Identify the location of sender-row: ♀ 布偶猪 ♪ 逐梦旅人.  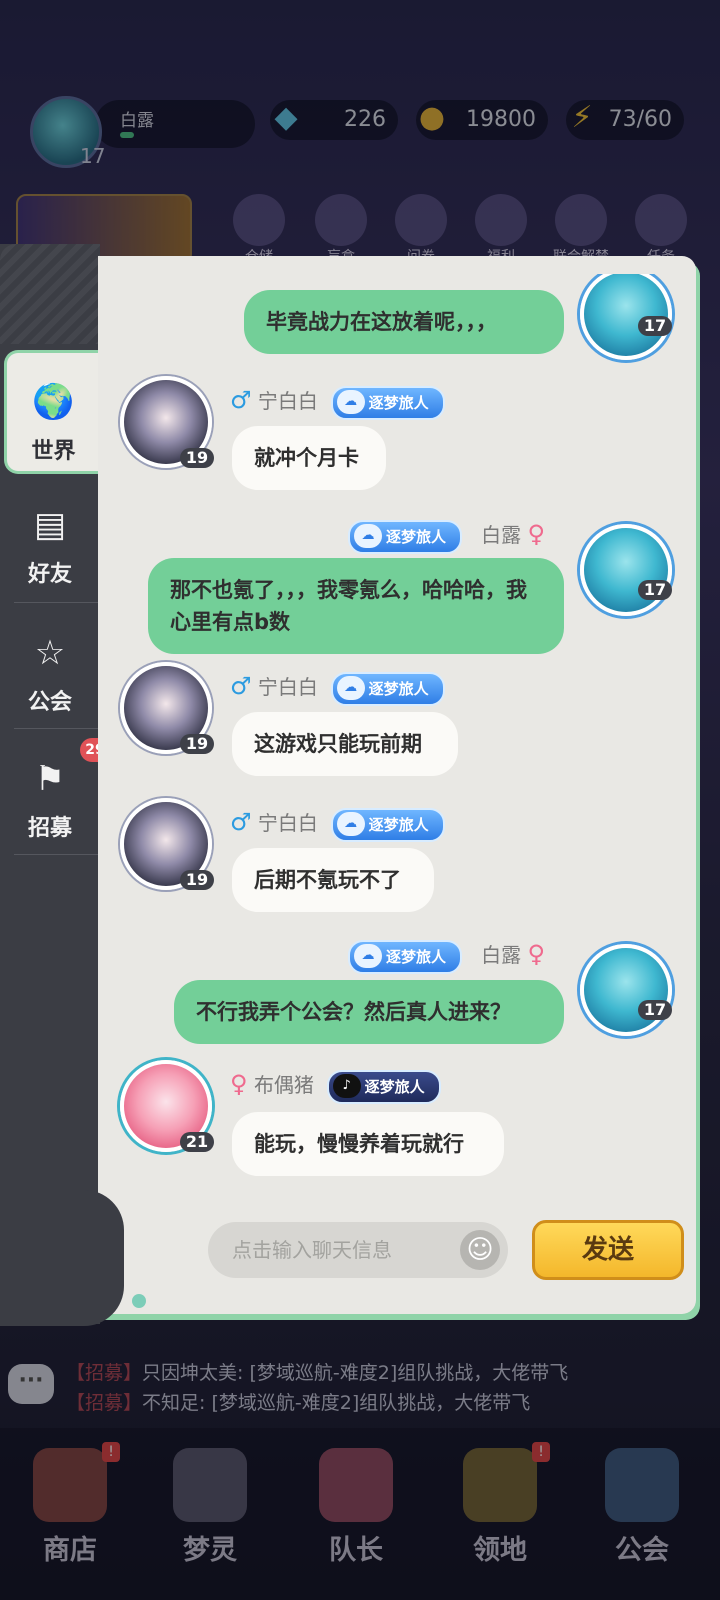
(335, 1085).